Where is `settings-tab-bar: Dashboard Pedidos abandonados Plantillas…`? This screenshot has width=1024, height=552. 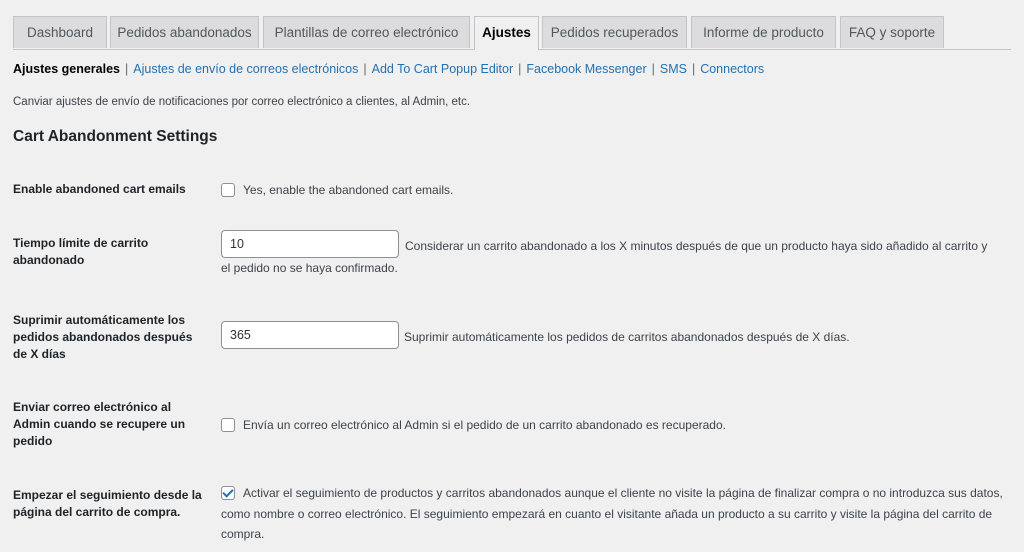 settings-tab-bar: Dashboard Pedidos abandonados Plantillas… is located at coordinates (512, 33).